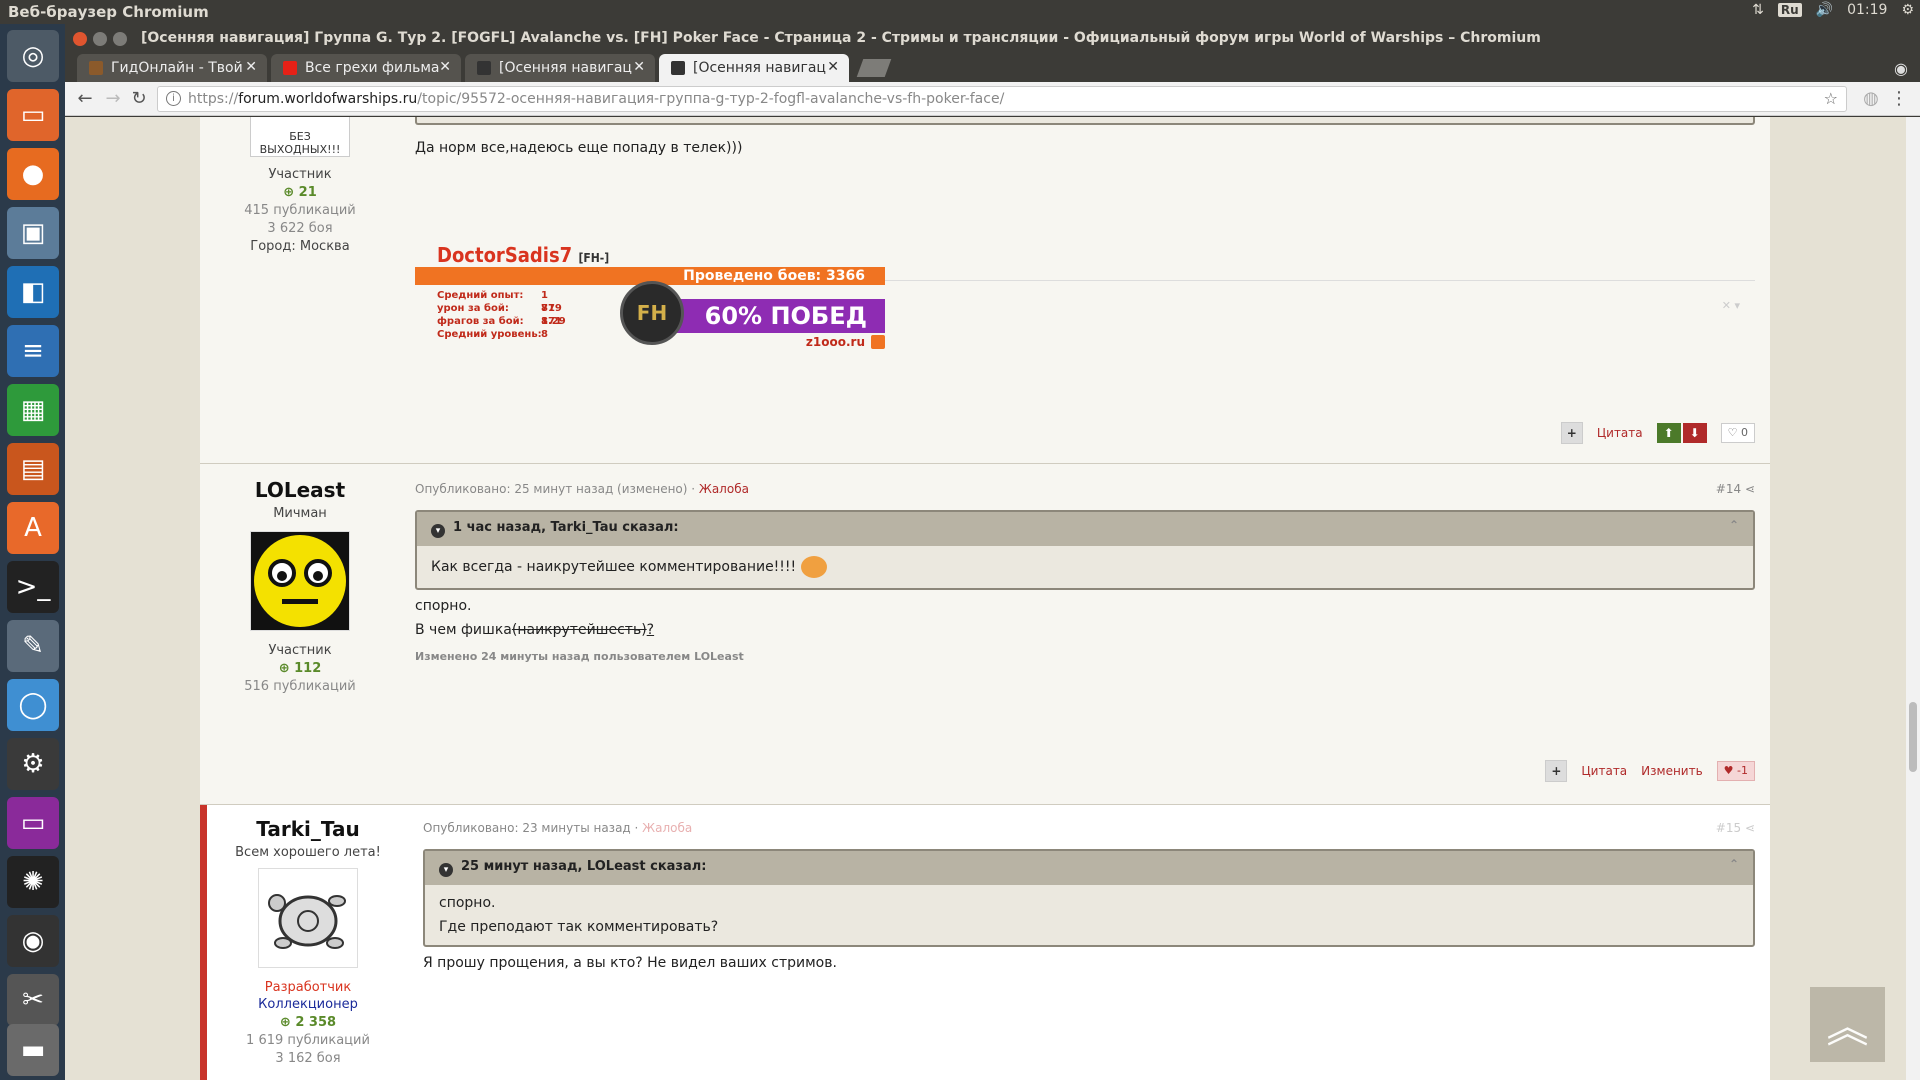 The image size is (1920, 1080). What do you see at coordinates (1735, 771) in the screenshot?
I see `reputation-badge: ♥ -1` at bounding box center [1735, 771].